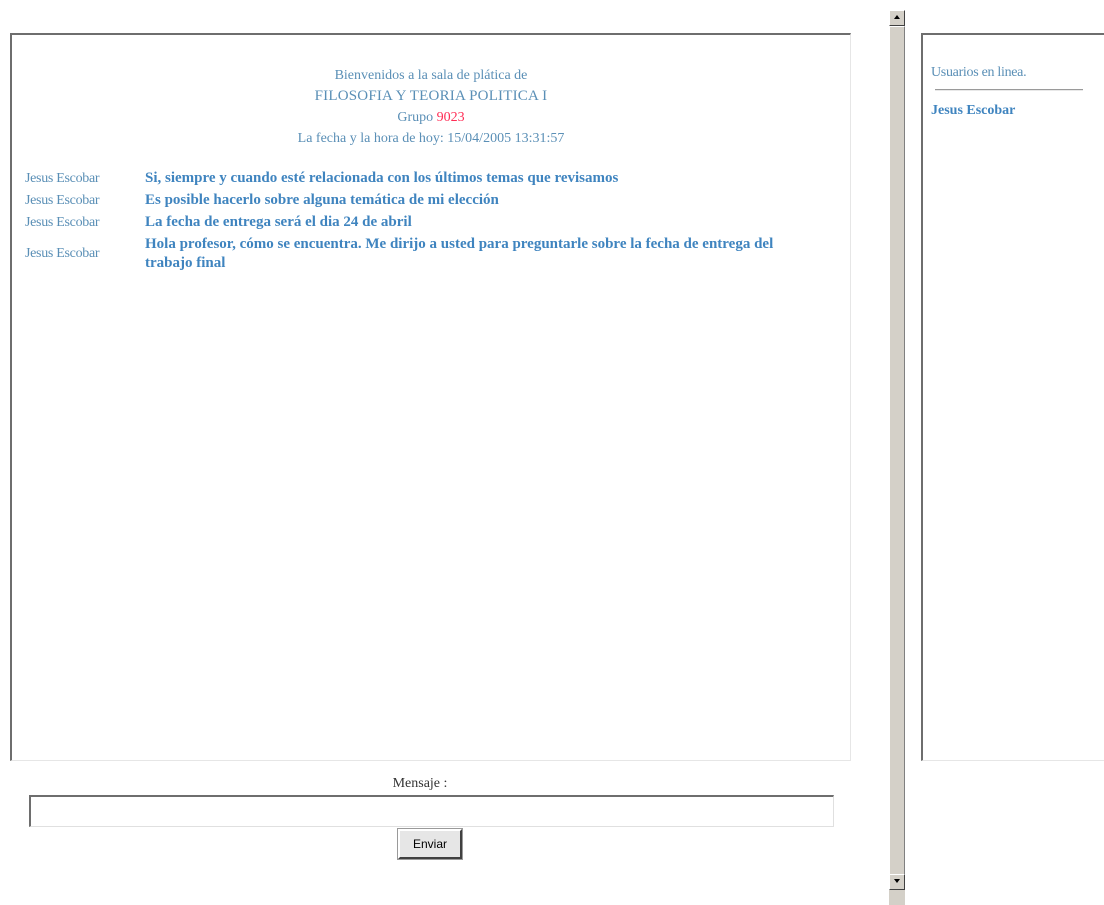  I want to click on scroll-down-button, so click(897, 882).